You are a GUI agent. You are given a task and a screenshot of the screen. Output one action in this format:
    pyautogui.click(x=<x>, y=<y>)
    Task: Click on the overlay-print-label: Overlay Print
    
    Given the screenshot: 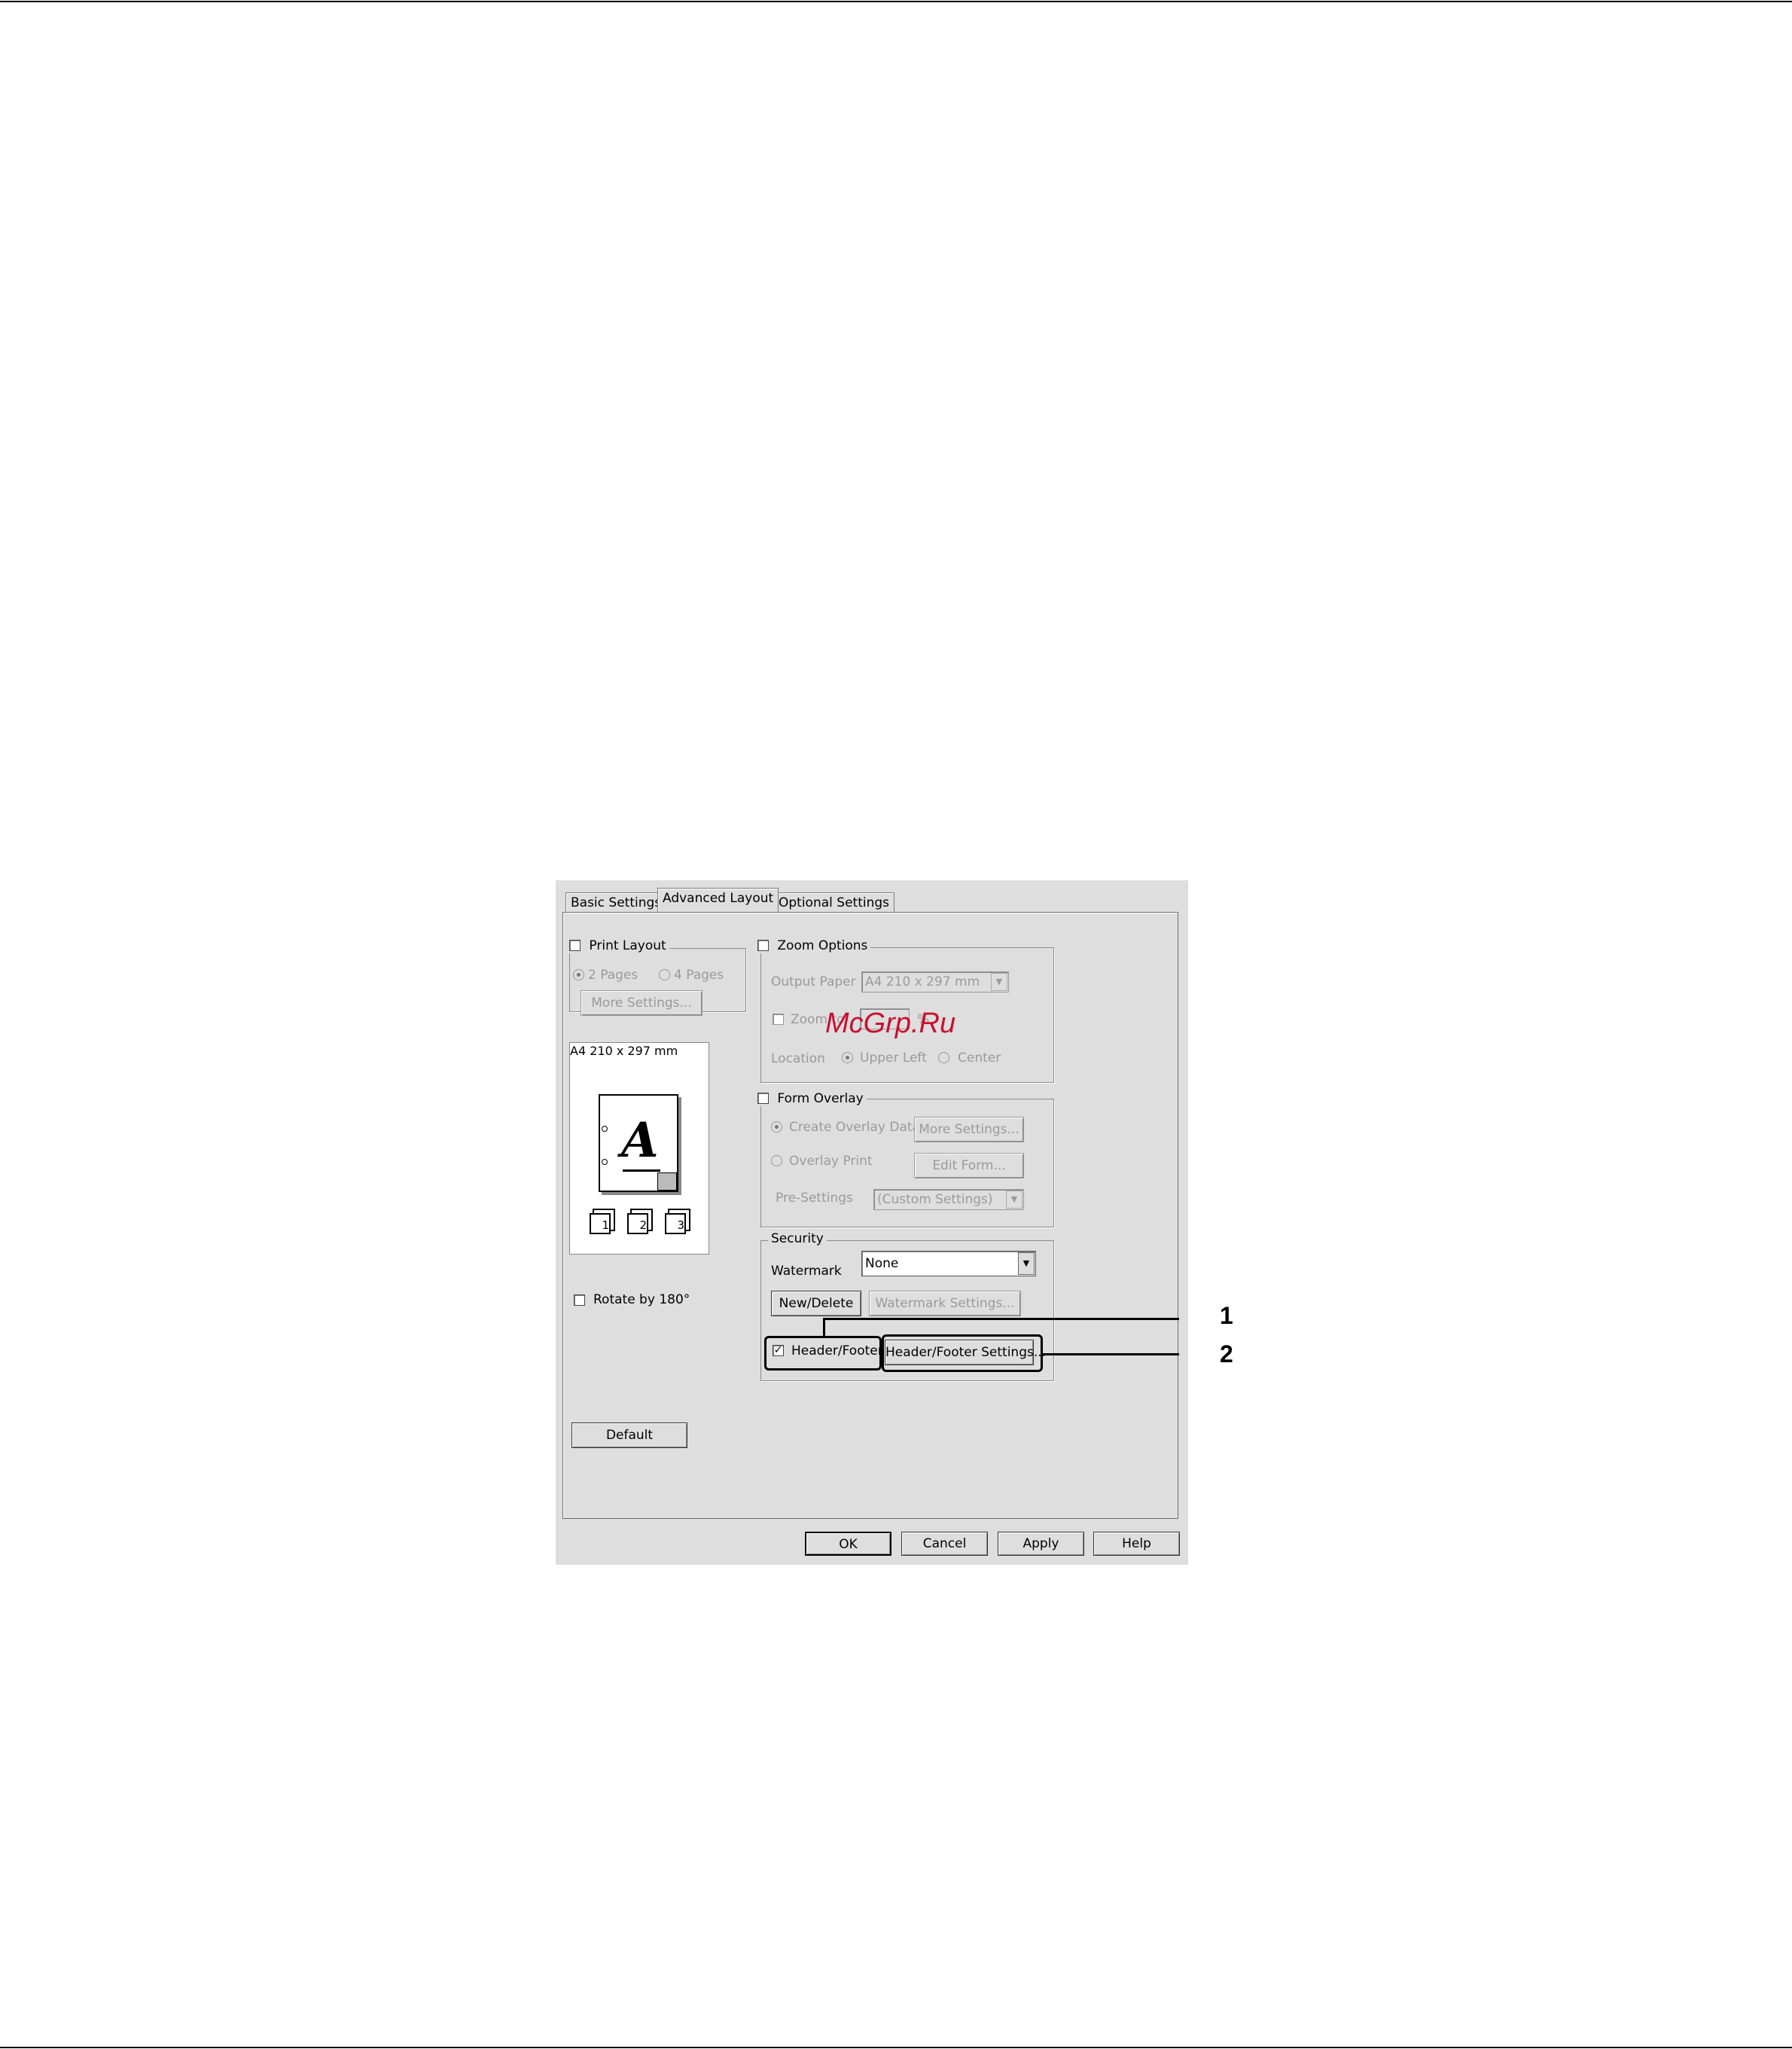 What is the action you would take?
    pyautogui.click(x=831, y=1161)
    